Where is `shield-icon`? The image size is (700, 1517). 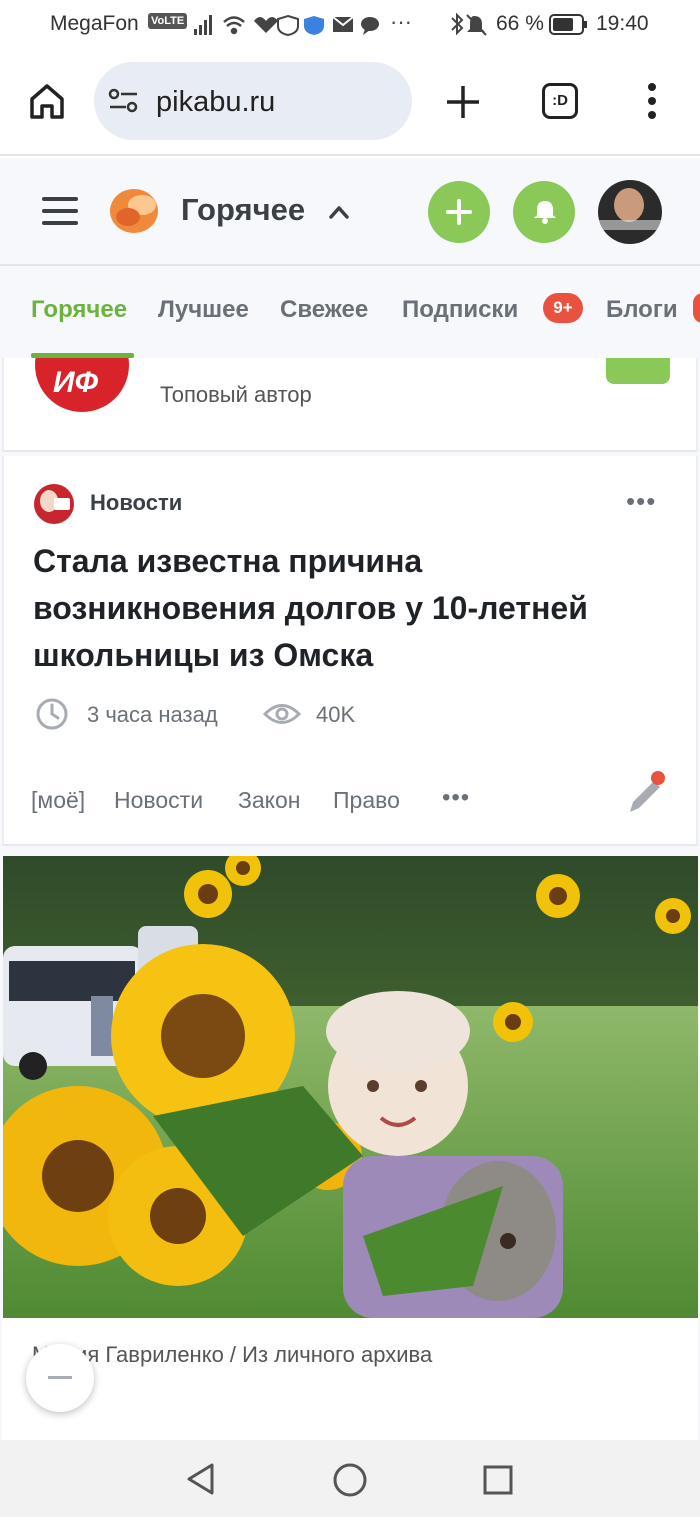 shield-icon is located at coordinates (288, 25).